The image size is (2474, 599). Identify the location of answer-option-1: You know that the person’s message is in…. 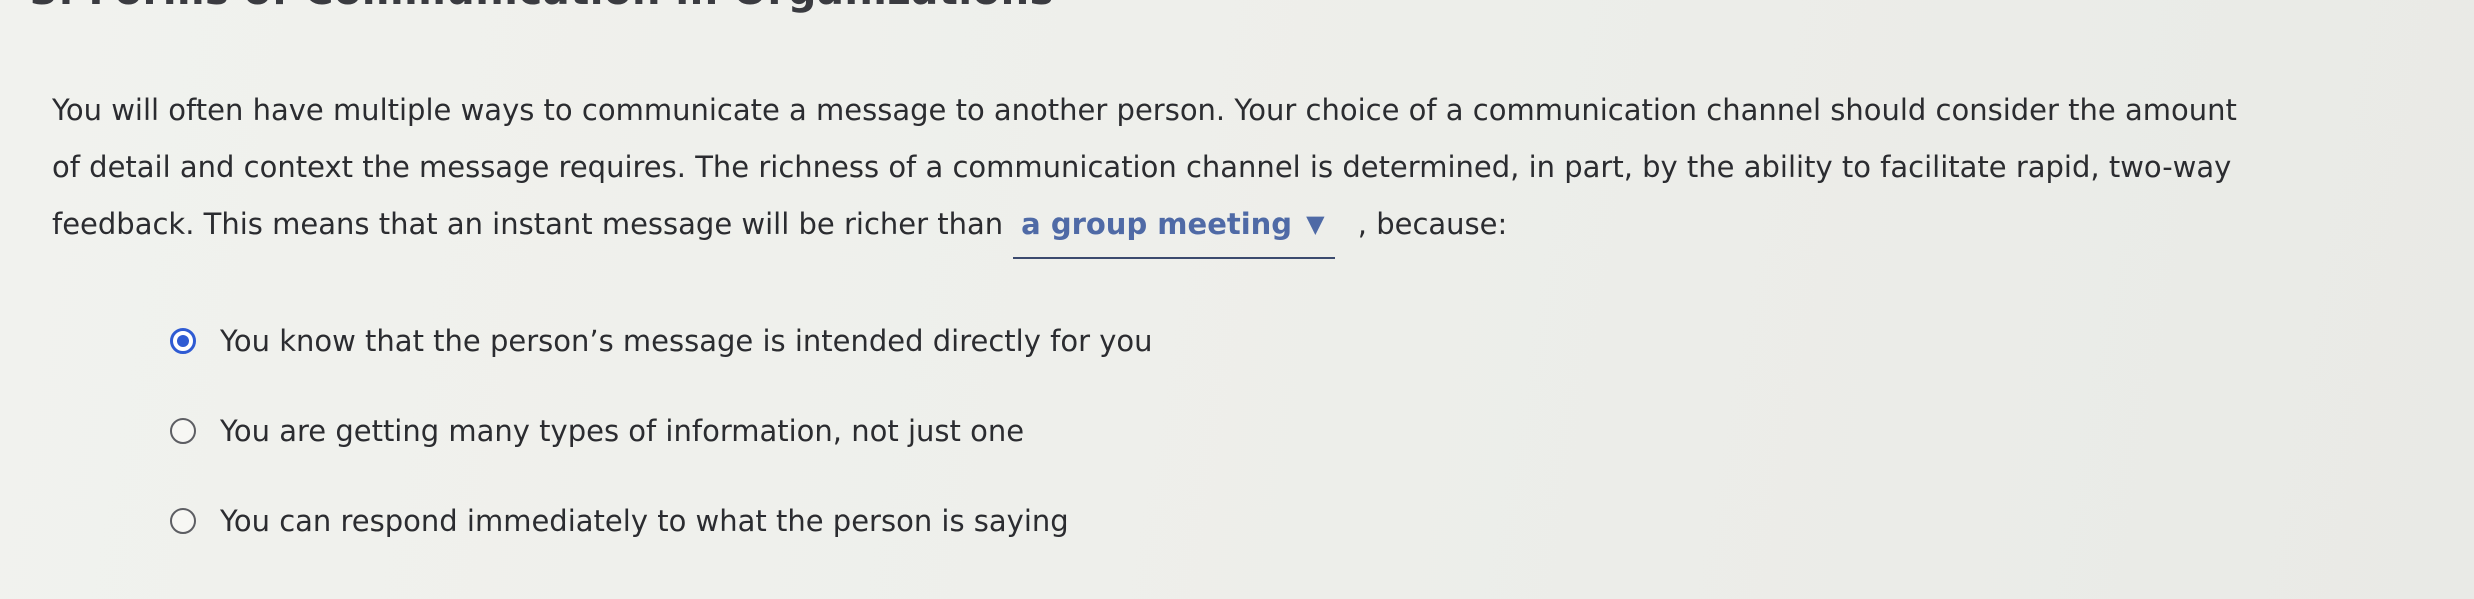
(661, 341).